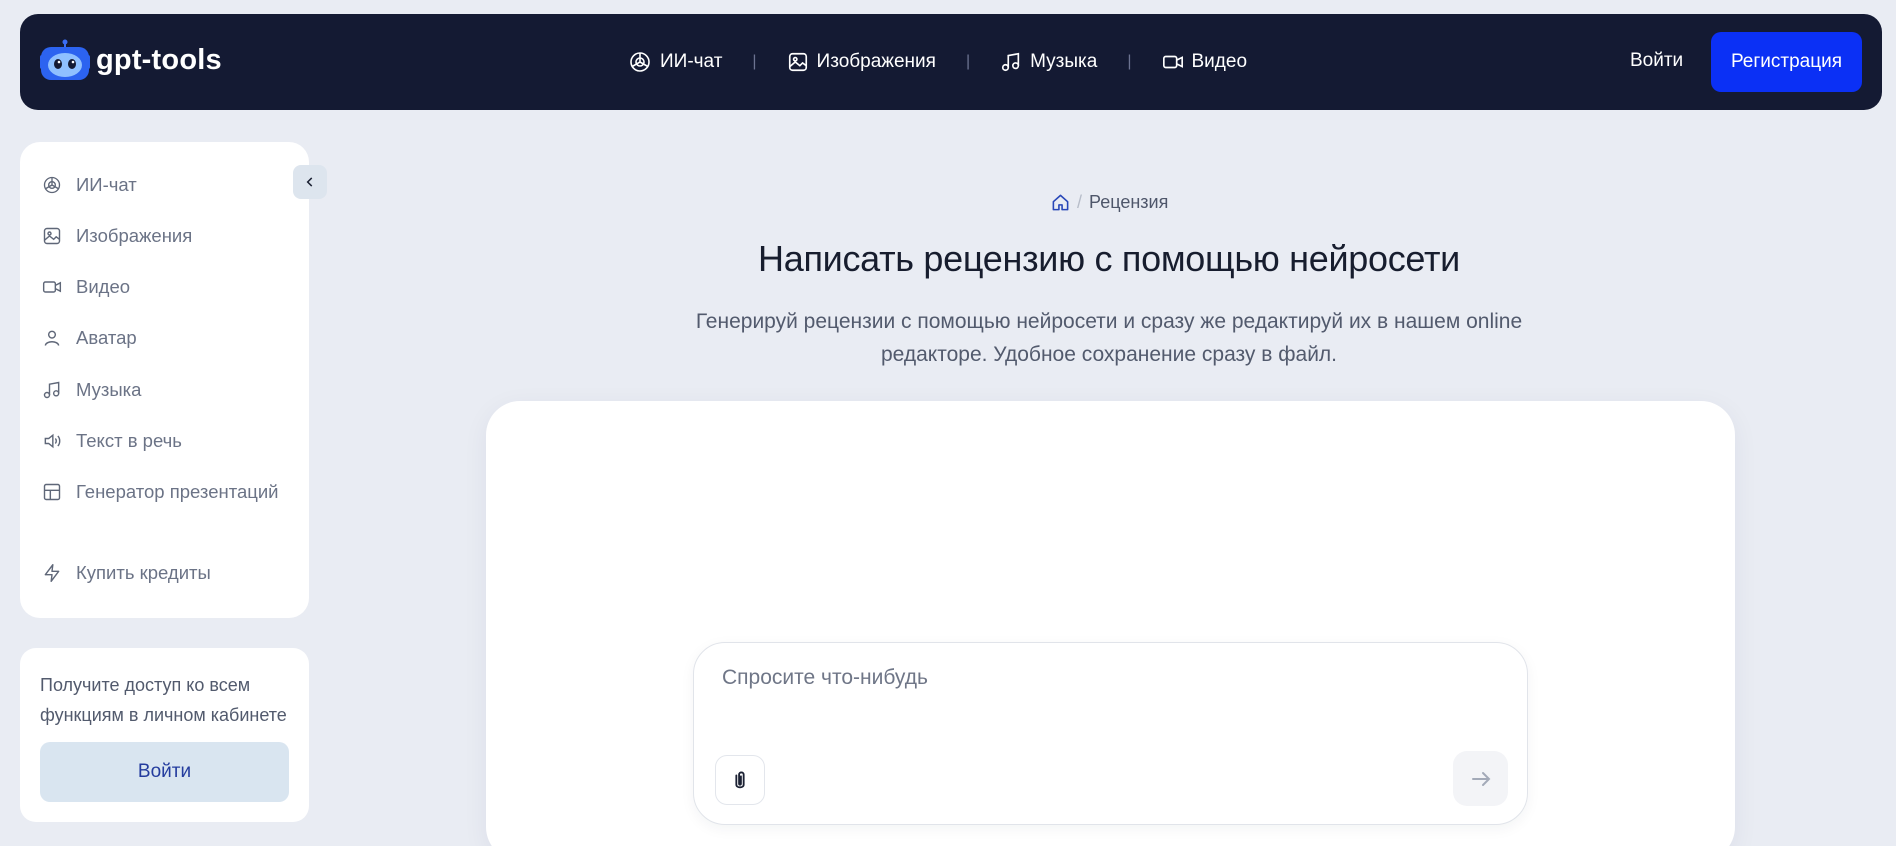  Describe the element at coordinates (1110, 733) in the screenshot. I see `prompt-box` at that location.